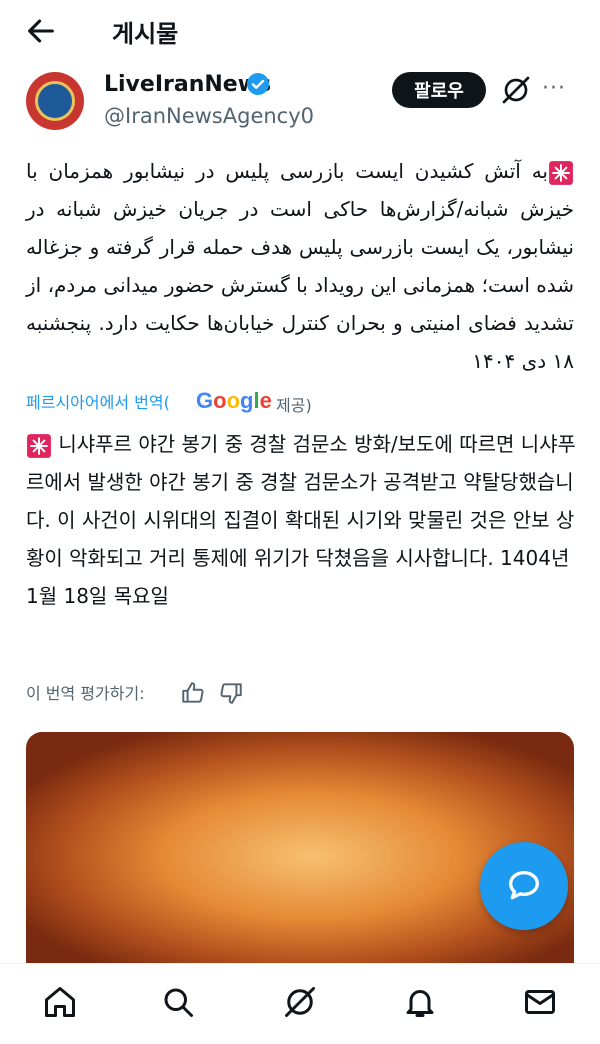  What do you see at coordinates (145, 34) in the screenshot?
I see `page-title: 게시물` at bounding box center [145, 34].